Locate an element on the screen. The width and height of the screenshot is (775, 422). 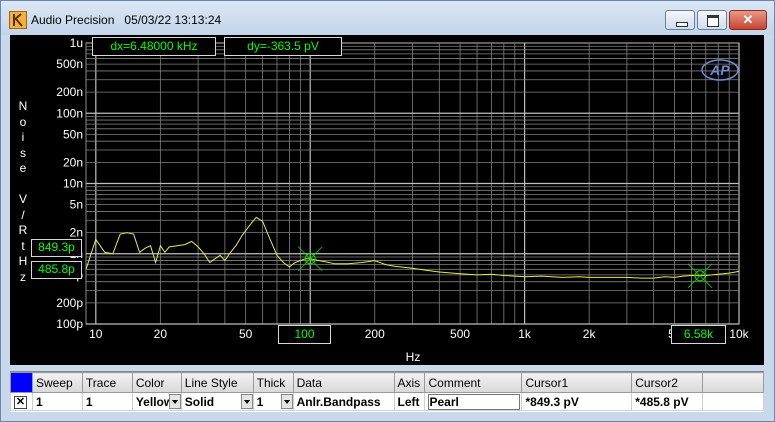
y-axis-label-char: s is located at coordinates (23, 152).